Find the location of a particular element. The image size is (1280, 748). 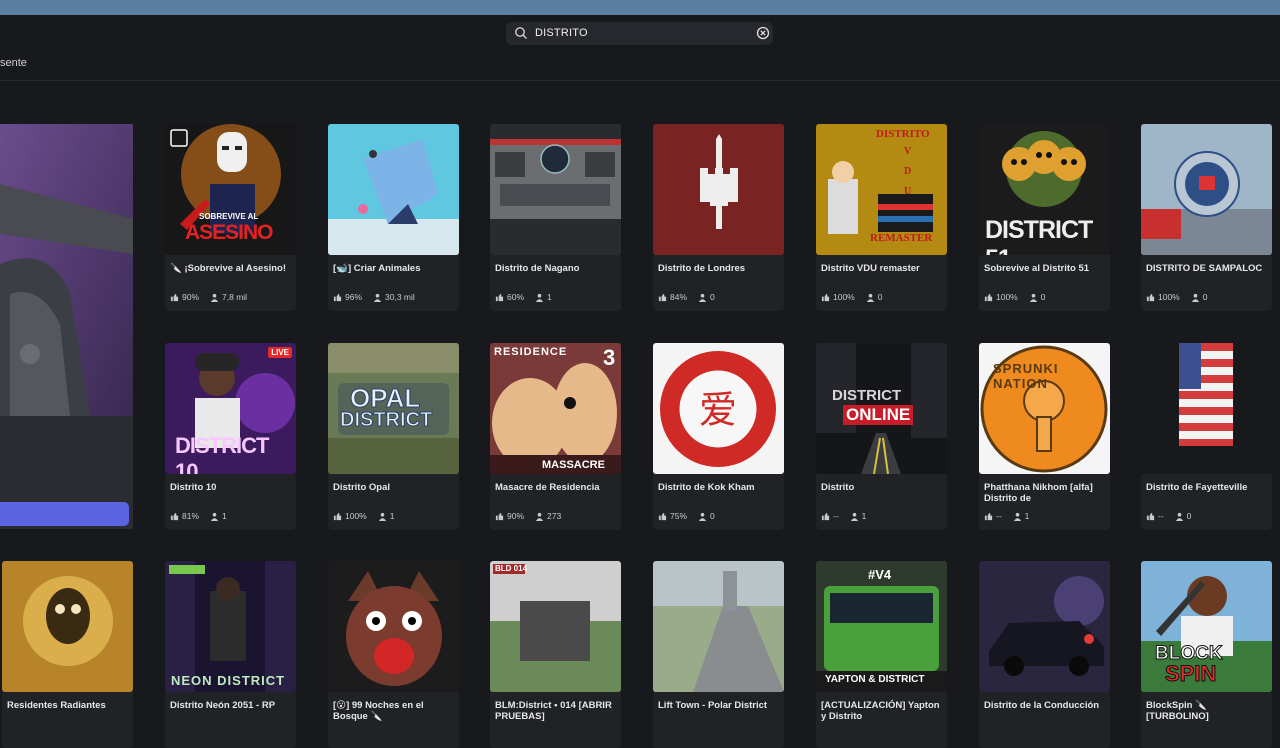

game-title: Distrito de Londres is located at coordinates (702, 268).